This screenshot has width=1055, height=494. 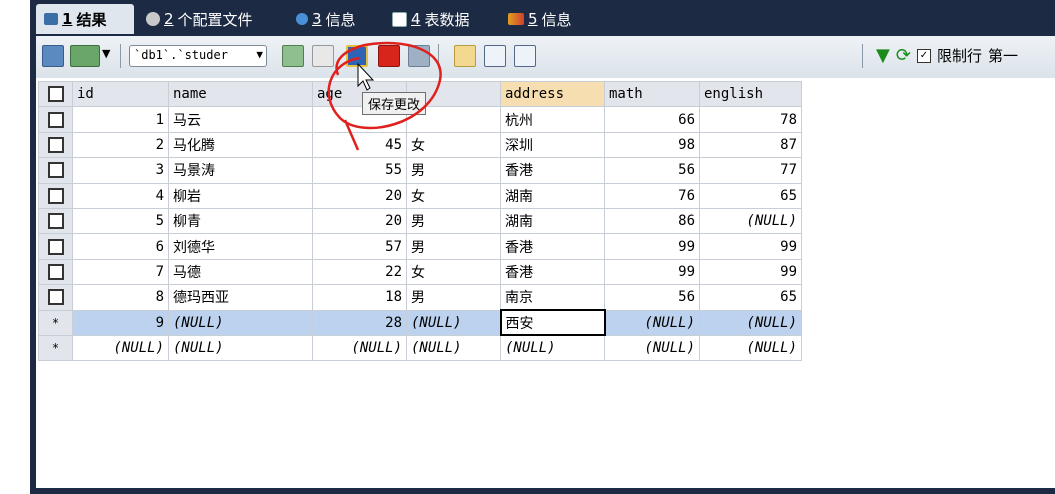 I want to click on table-row: 4 柳岩 20 女湖南 76 65, so click(x=420, y=195).